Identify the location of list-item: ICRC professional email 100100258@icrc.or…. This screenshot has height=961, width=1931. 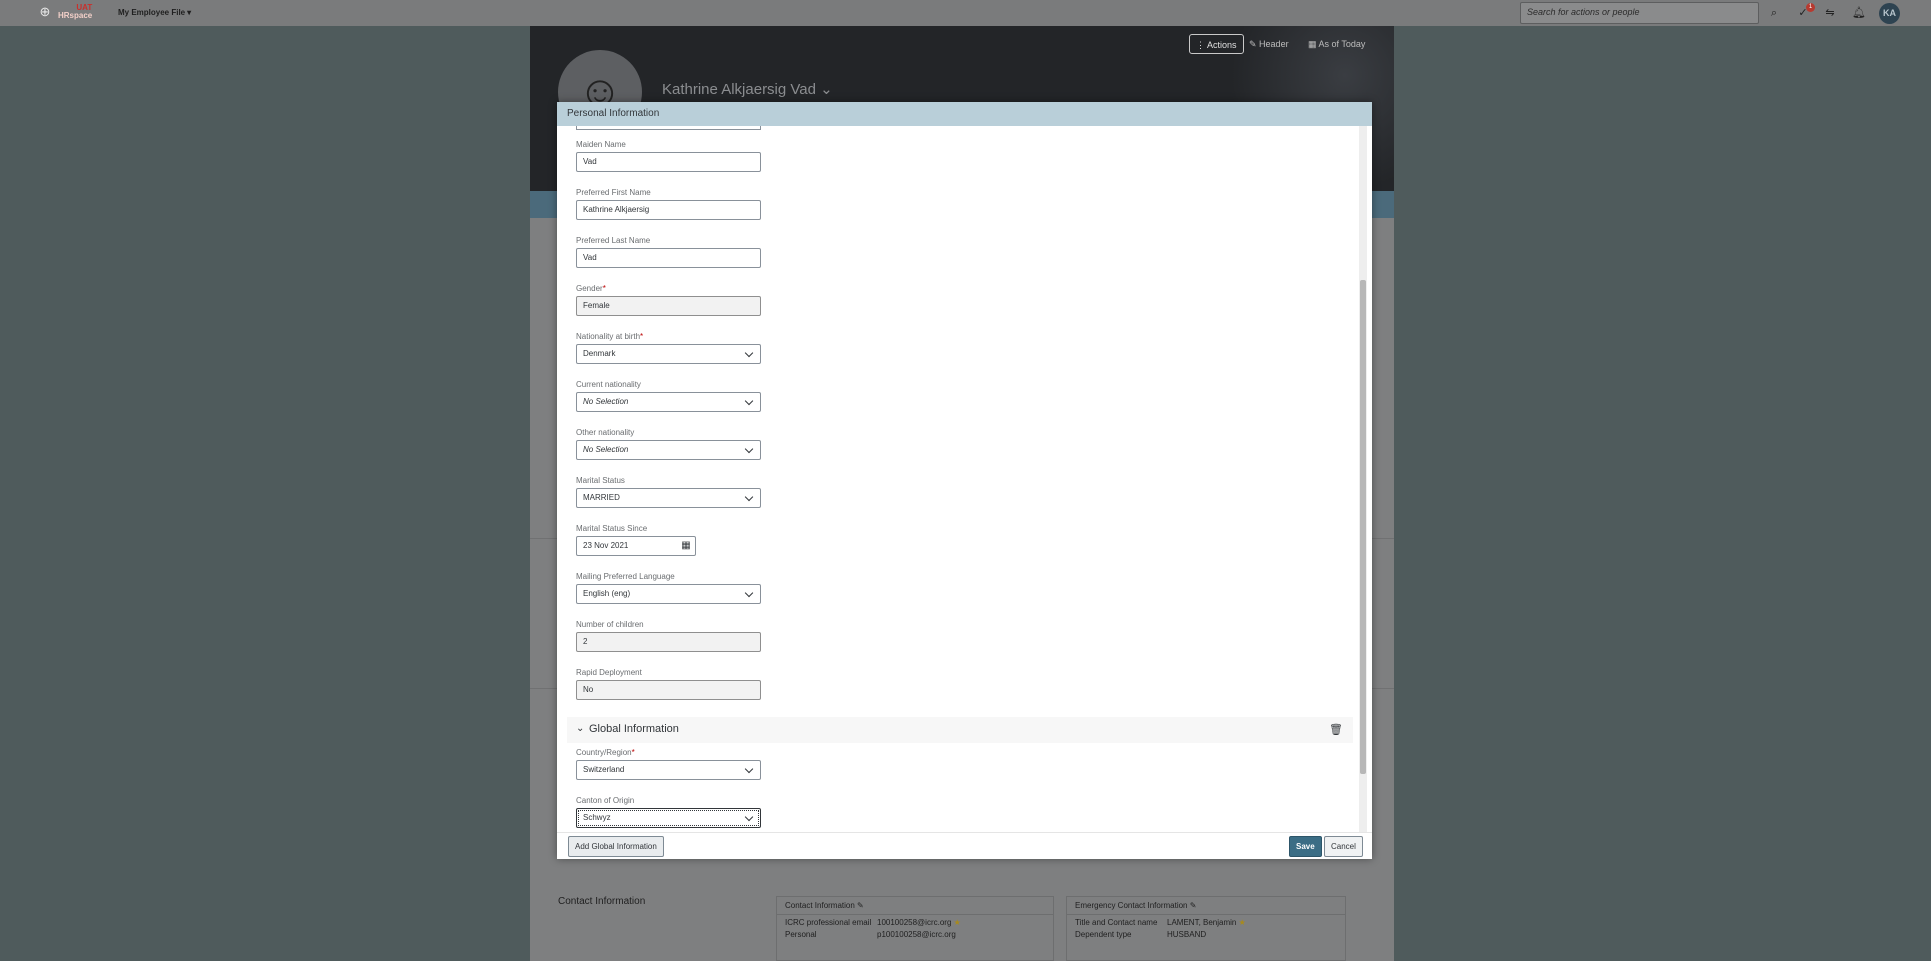
(873, 922).